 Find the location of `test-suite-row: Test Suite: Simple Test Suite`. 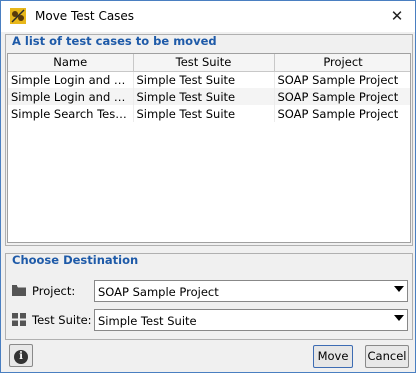

test-suite-row: Test Suite: Simple Test Suite is located at coordinates (210, 320).